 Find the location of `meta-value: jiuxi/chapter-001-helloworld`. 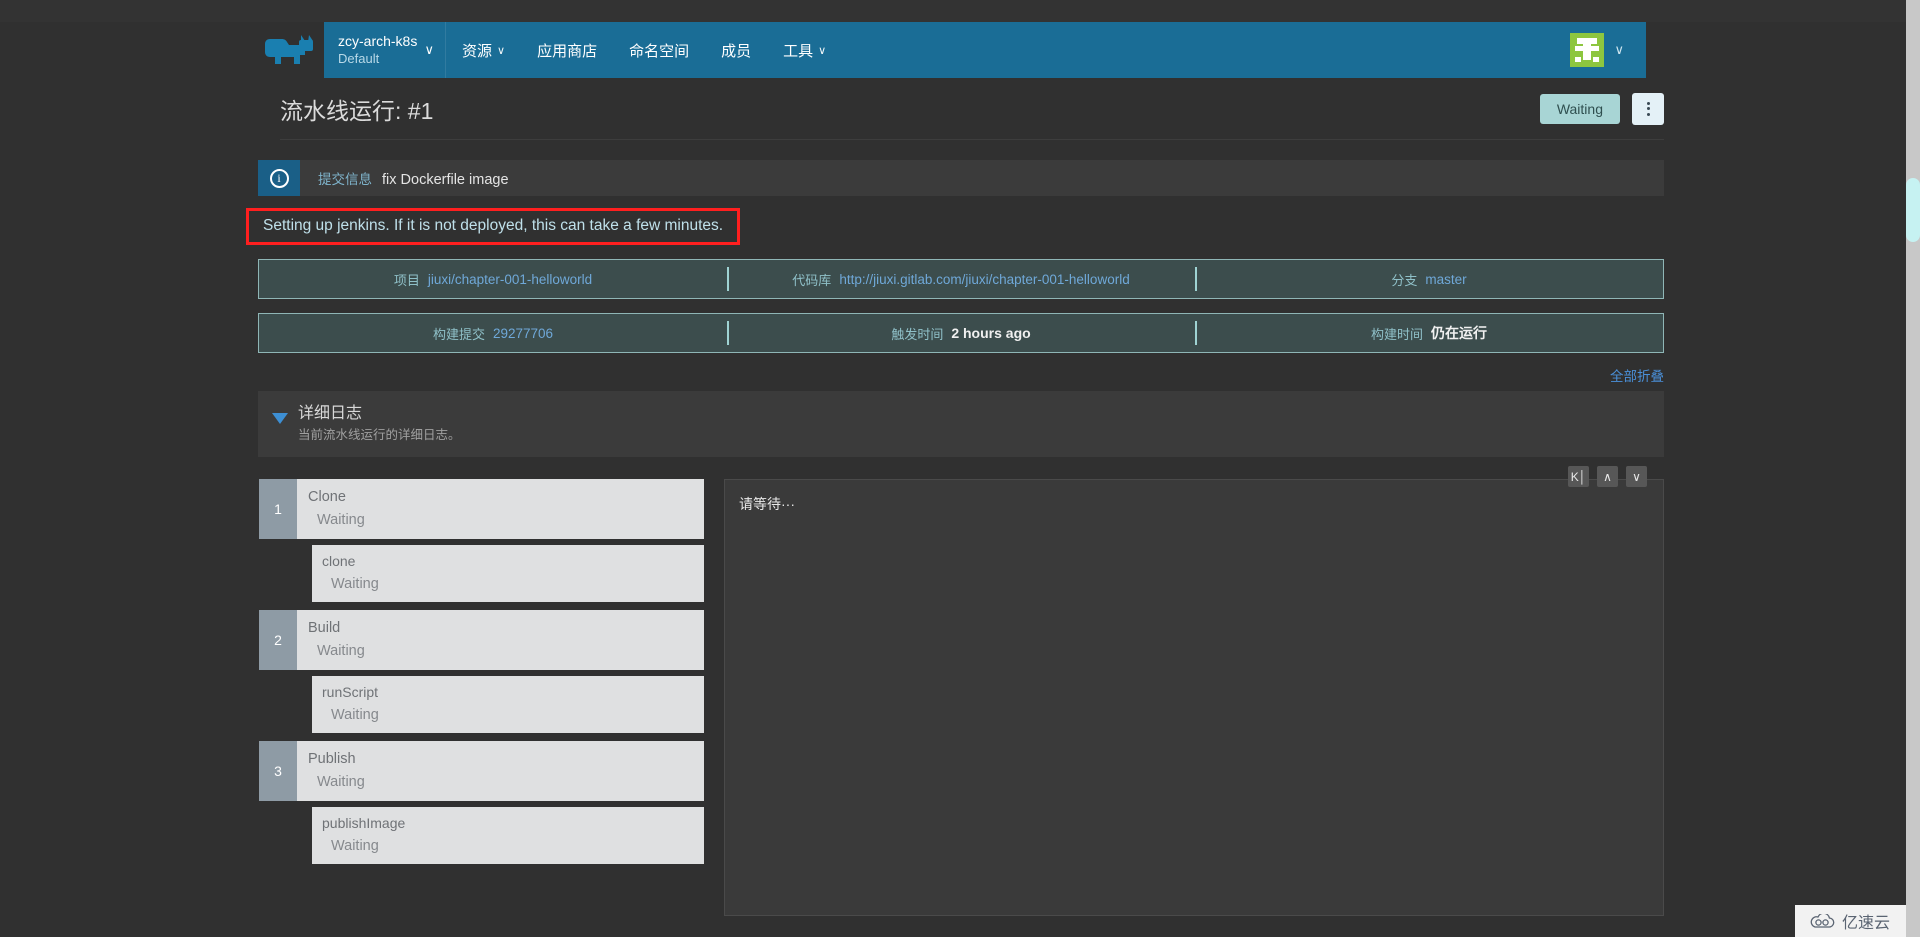

meta-value: jiuxi/chapter-001-helloworld is located at coordinates (510, 279).